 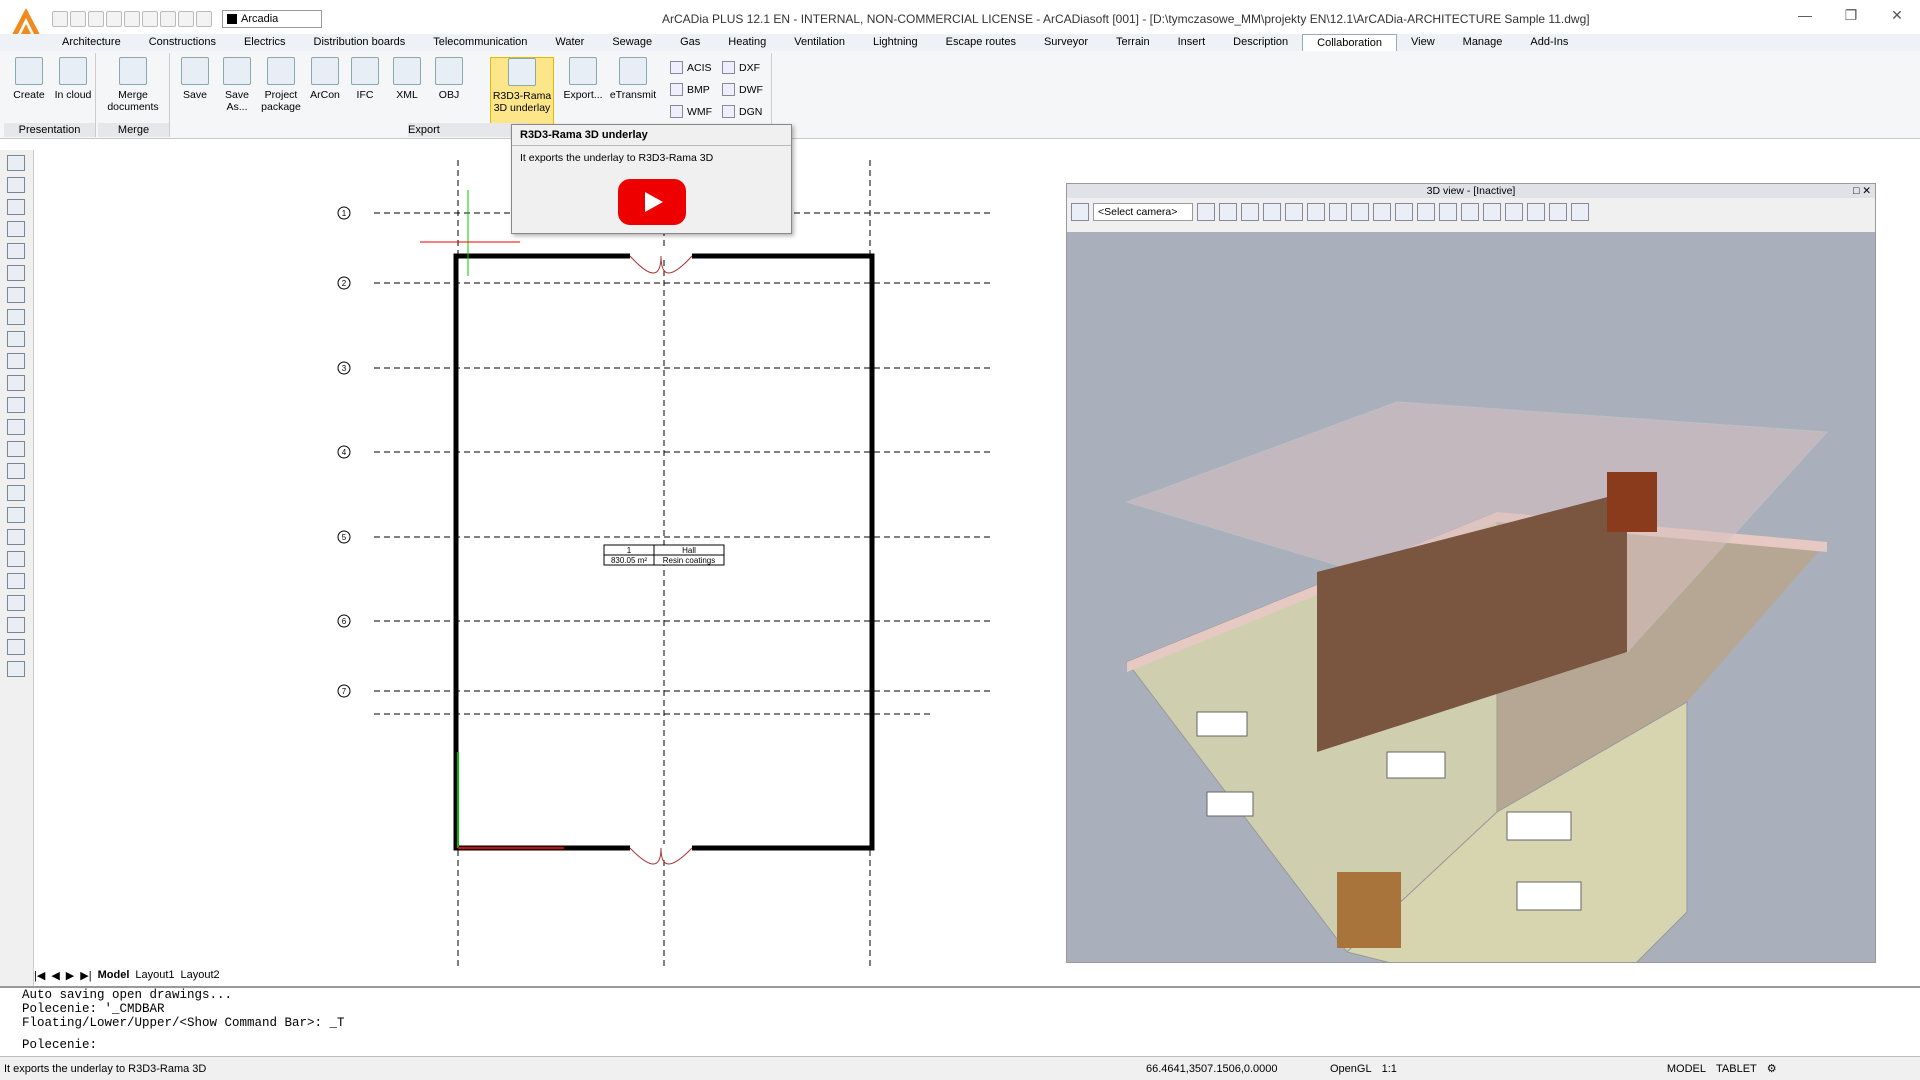 I want to click on camera-icon, so click(x=1080, y=212).